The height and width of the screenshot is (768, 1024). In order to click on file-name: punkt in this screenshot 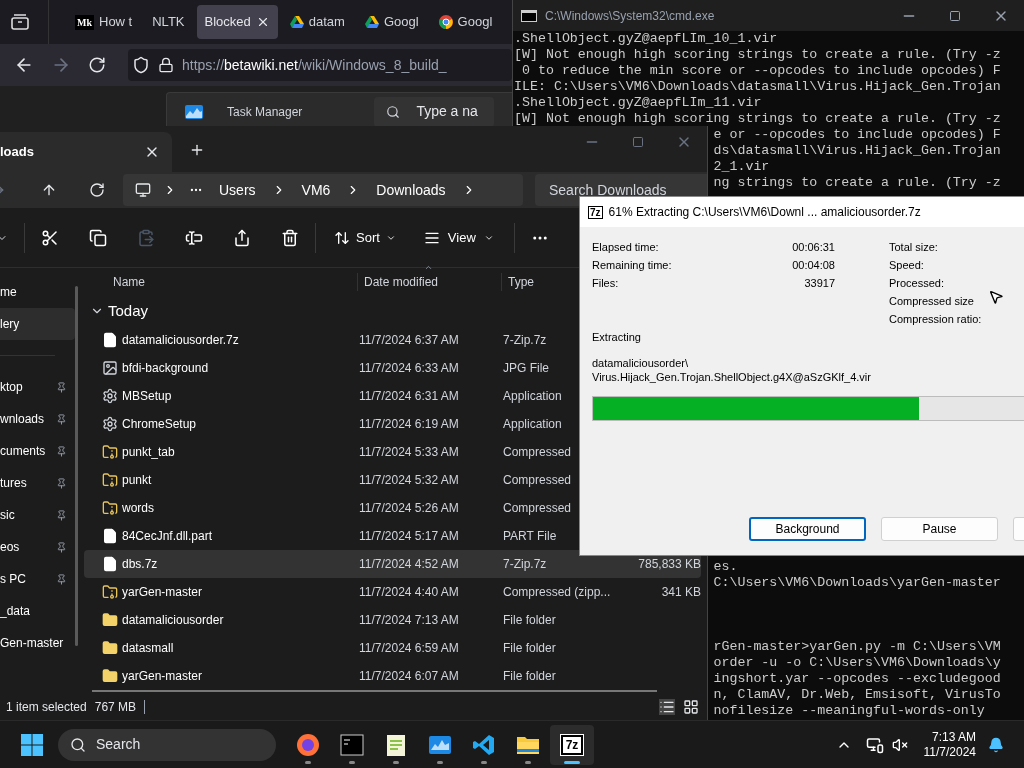, I will do `click(137, 480)`.